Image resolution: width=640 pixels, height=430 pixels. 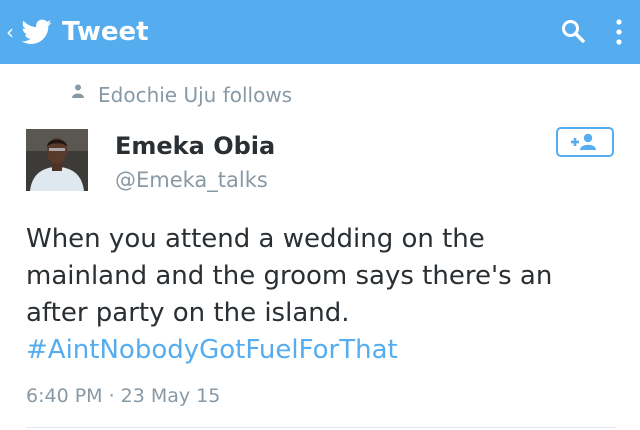 I want to click on page-title: Tweet, so click(x=105, y=32).